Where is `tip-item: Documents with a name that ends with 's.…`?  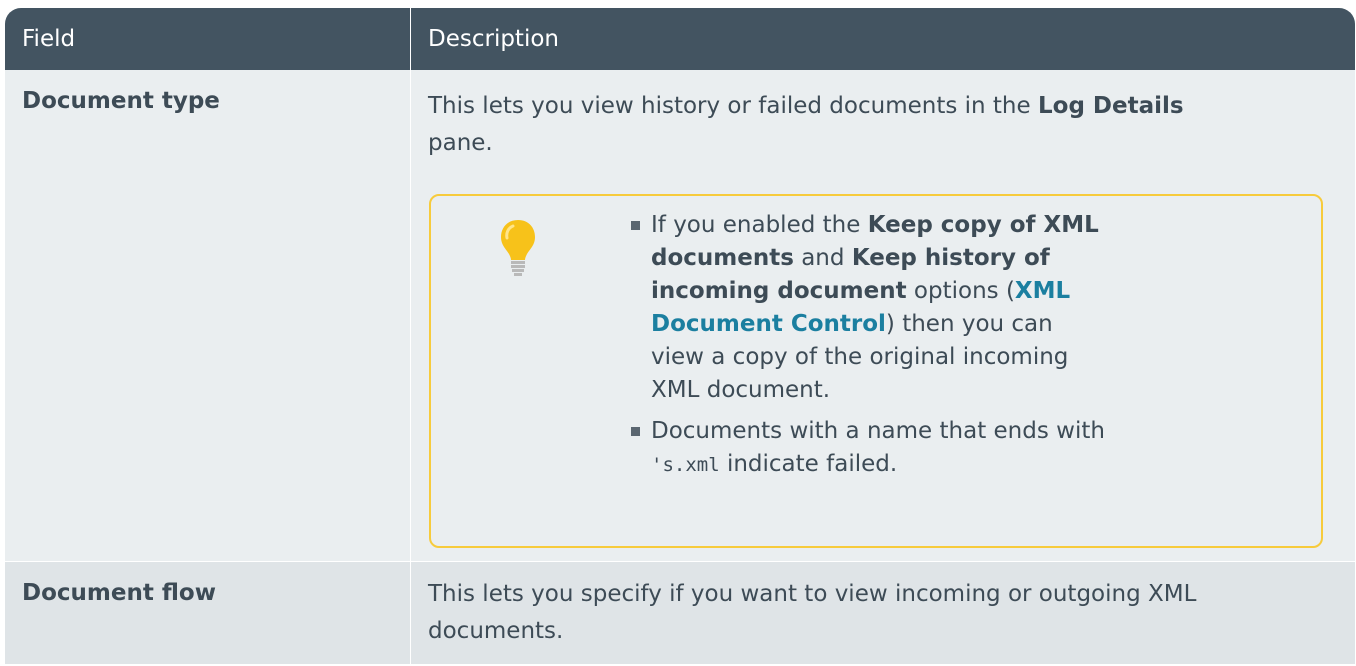
tip-item: Documents with a name that ends with 's.… is located at coordinates (871, 448).